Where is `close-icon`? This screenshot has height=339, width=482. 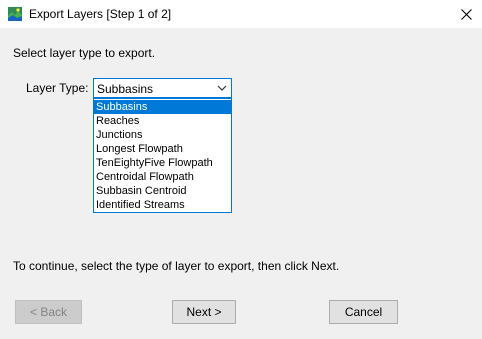
close-icon is located at coordinates (466, 14).